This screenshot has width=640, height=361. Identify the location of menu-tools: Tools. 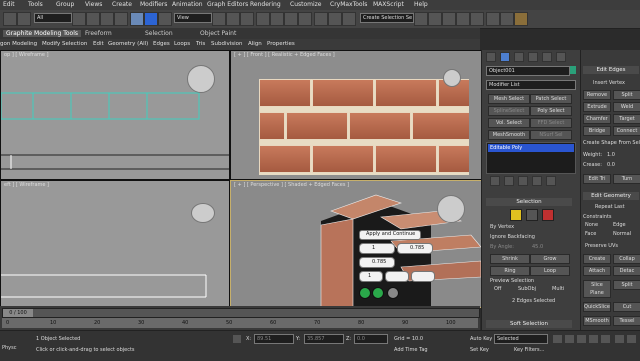
(35, 4).